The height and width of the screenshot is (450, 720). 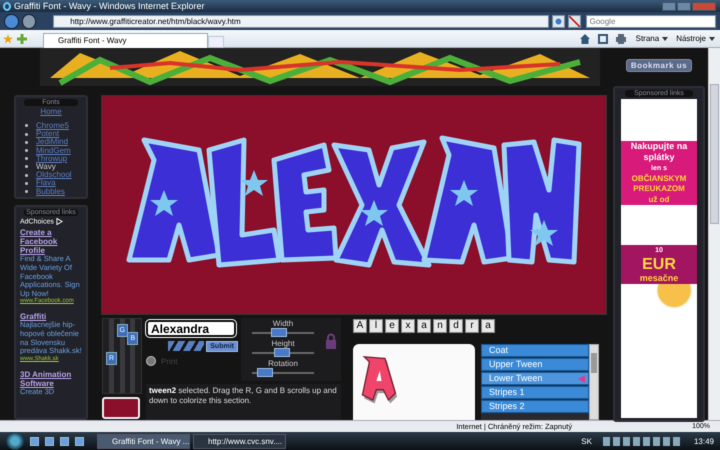 I want to click on favorites-star-icon, so click(x=8, y=39).